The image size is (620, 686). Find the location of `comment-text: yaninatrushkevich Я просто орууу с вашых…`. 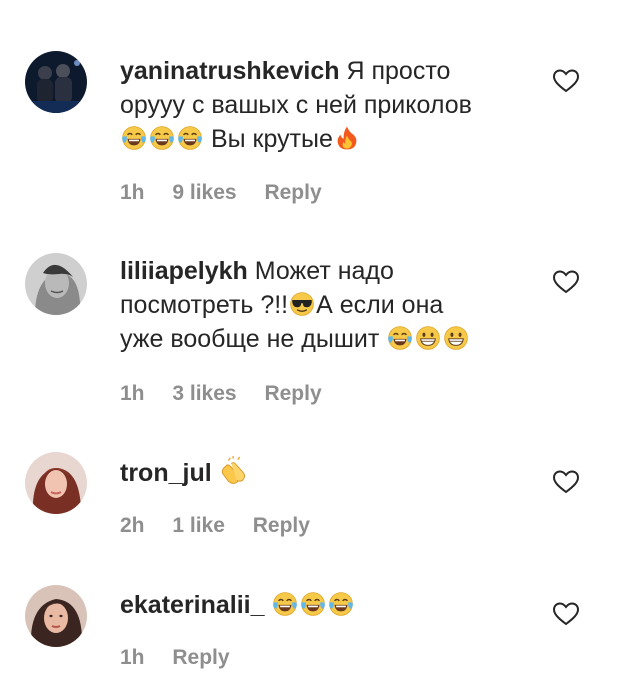

comment-text: yaninatrushkevich Я просто орууу с вашых… is located at coordinates (320, 105).